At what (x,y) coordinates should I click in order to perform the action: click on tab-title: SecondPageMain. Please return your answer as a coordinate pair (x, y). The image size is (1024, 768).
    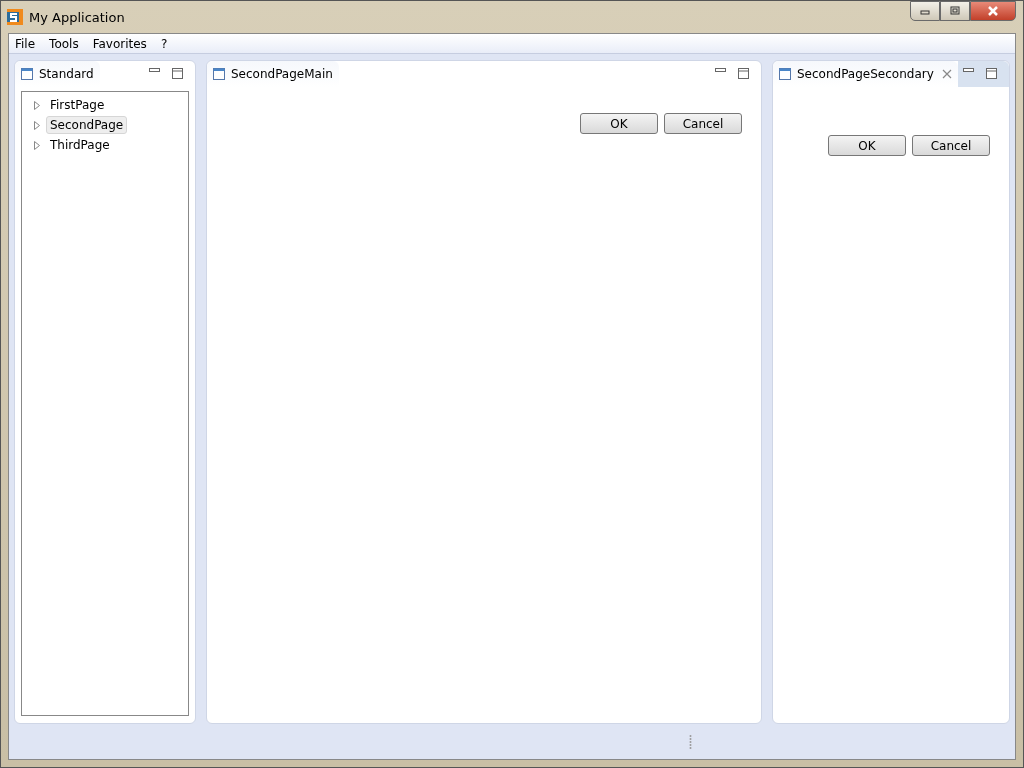
    Looking at the image, I should click on (282, 74).